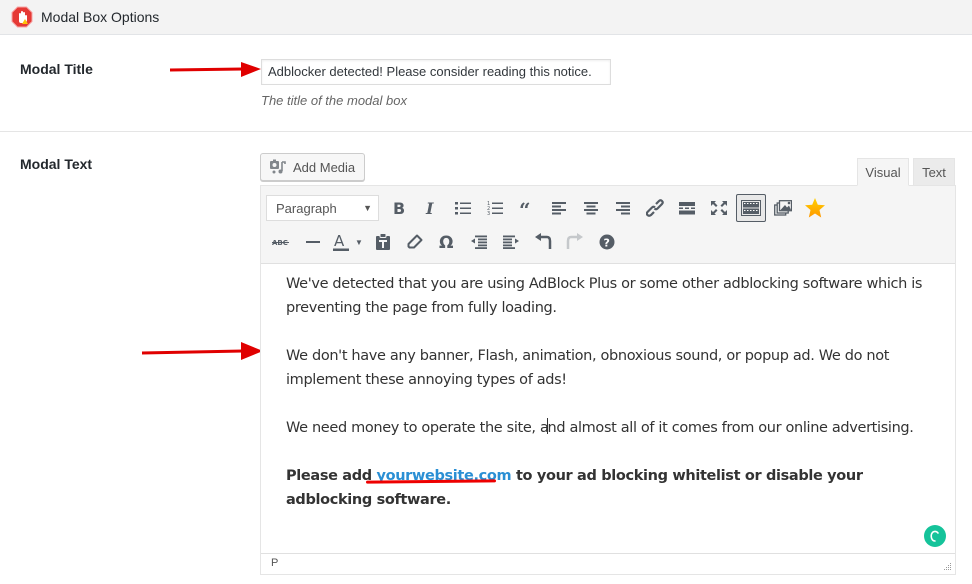 This screenshot has height=584, width=972. I want to click on link-icon, so click(655, 208).